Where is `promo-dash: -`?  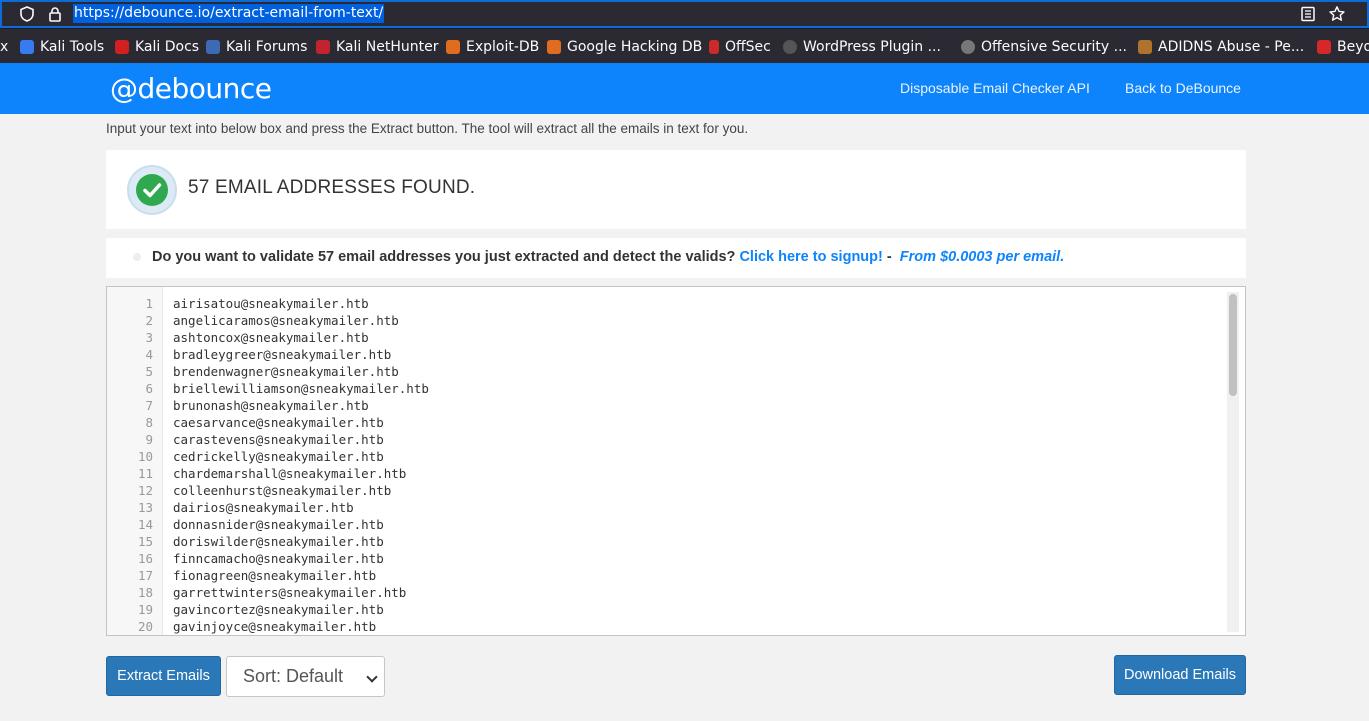 promo-dash: - is located at coordinates (889, 257).